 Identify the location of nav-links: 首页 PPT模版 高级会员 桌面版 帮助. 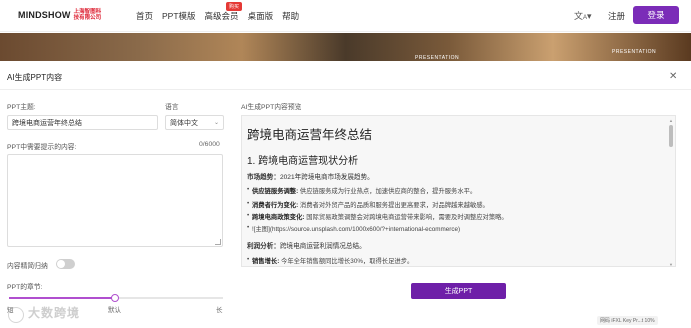
(217, 16).